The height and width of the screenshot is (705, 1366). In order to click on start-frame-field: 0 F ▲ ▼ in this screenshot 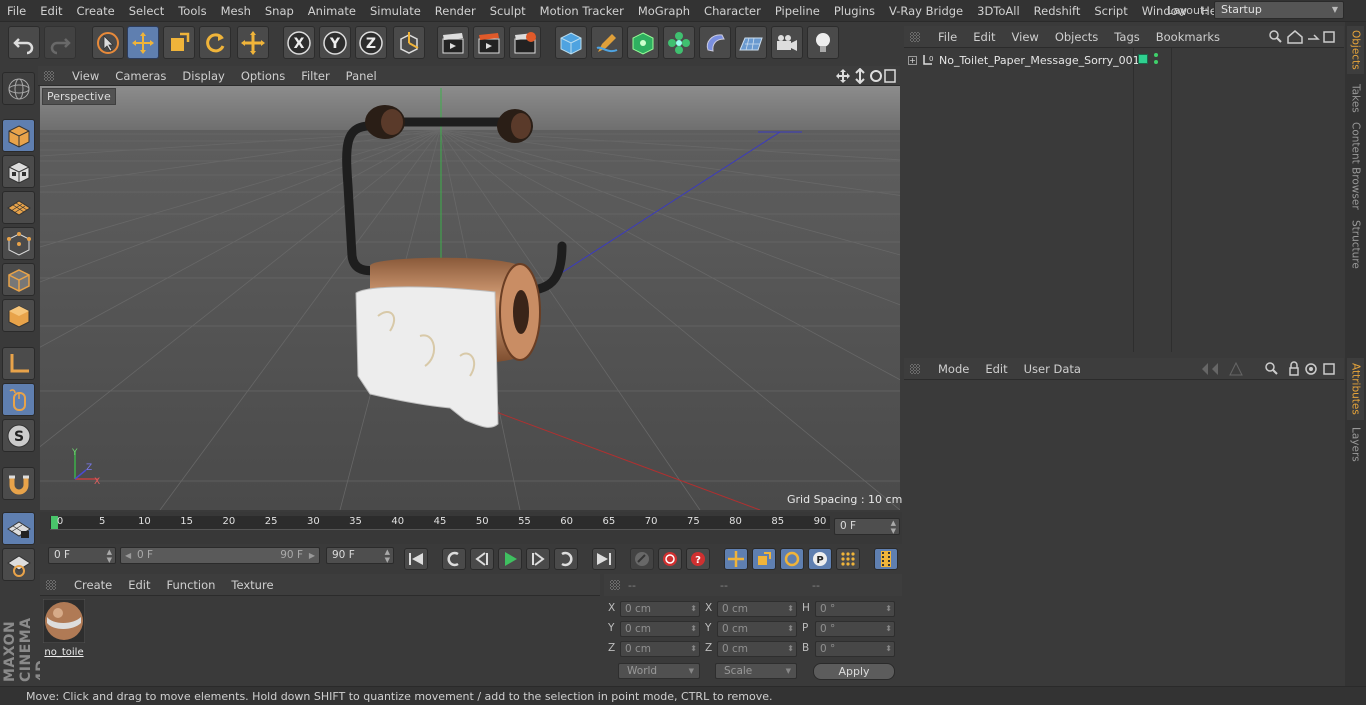, I will do `click(82, 555)`.